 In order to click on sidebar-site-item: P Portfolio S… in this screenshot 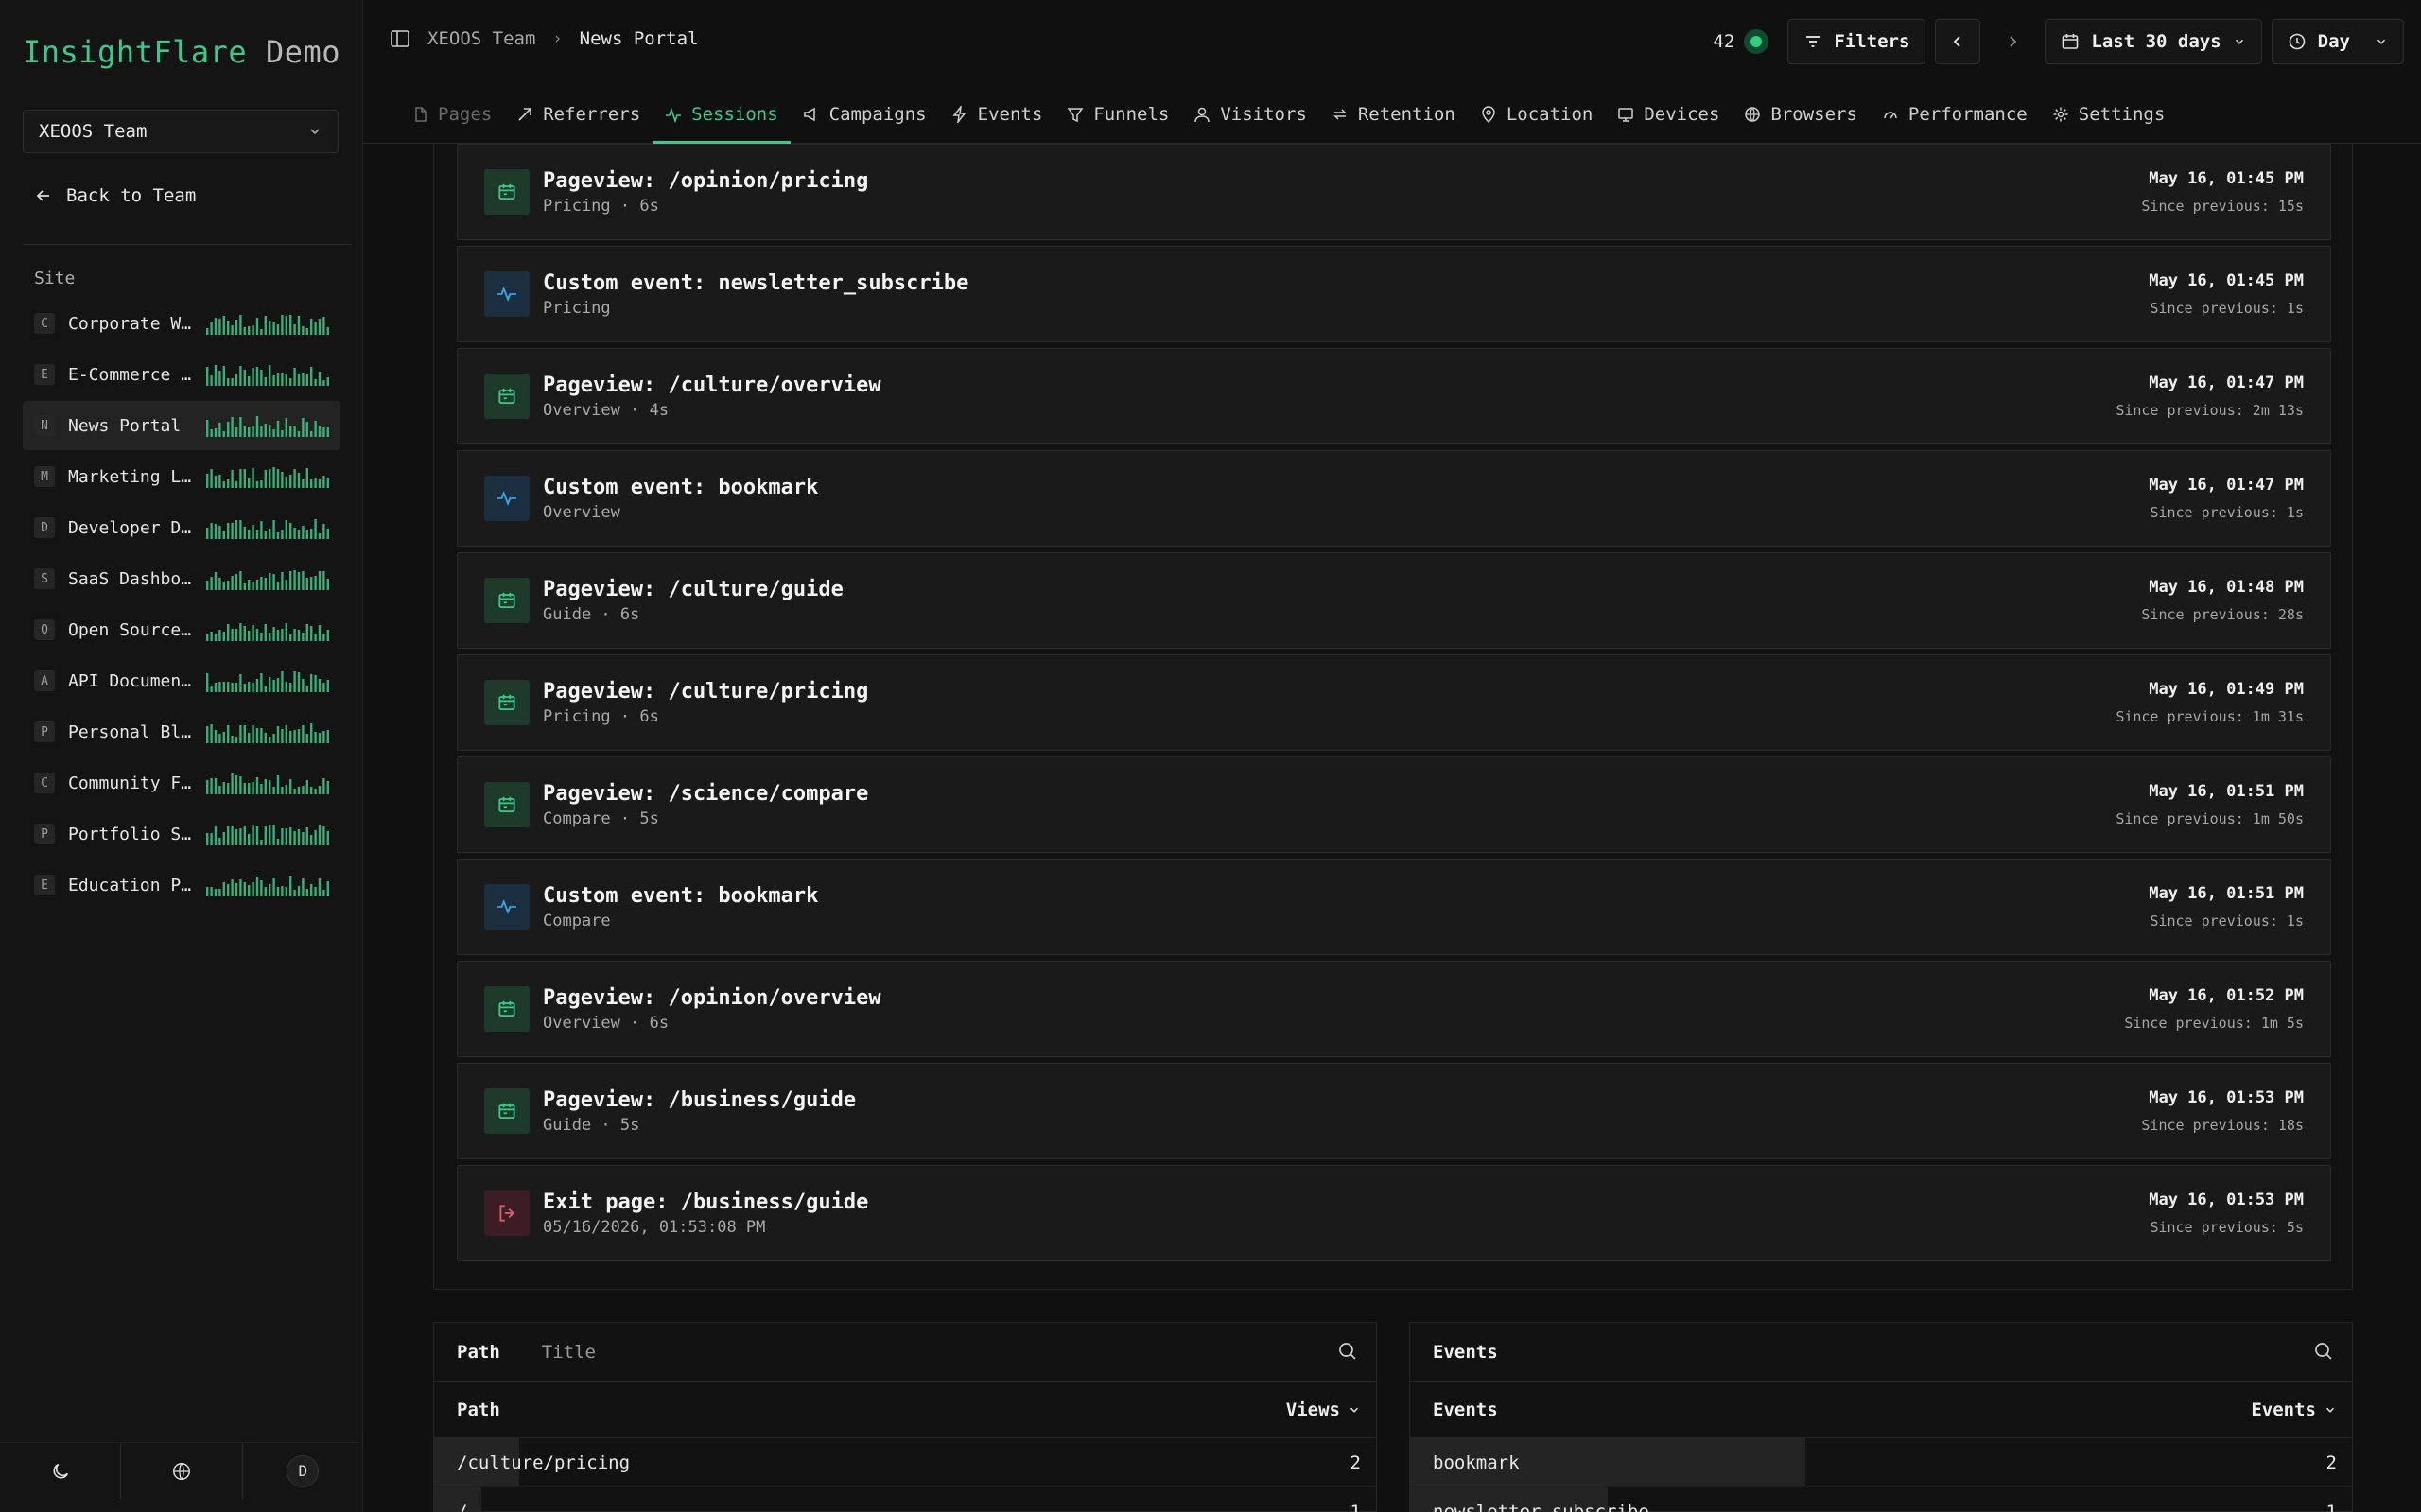, I will do `click(181, 834)`.